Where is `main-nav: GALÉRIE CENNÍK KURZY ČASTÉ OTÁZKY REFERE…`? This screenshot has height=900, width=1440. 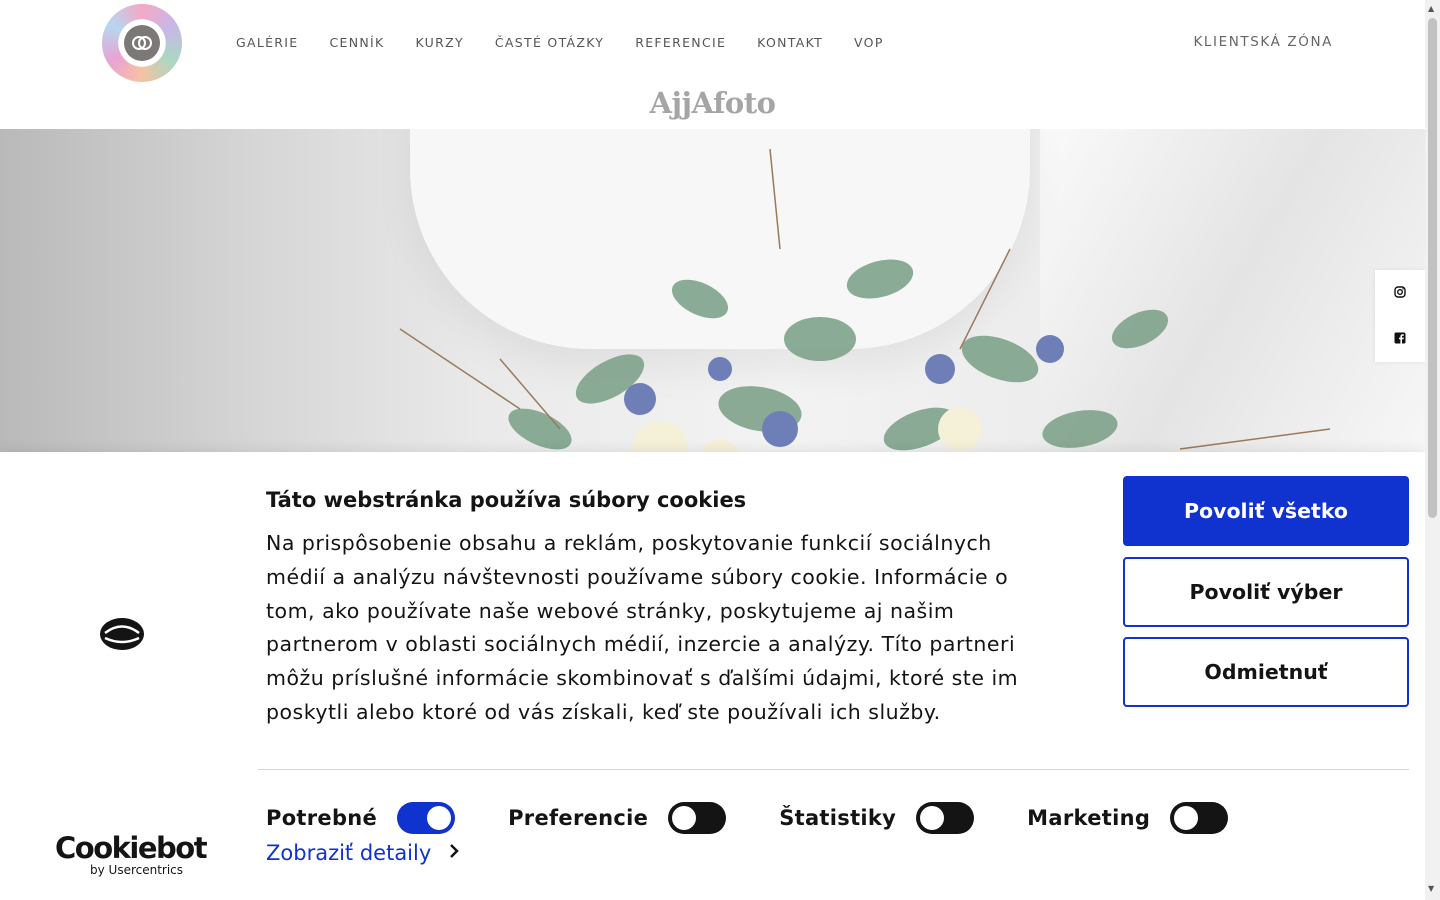 main-nav: GALÉRIE CENNÍK KURZY ČASTÉ OTÁZKY REFERE… is located at coordinates (575, 43).